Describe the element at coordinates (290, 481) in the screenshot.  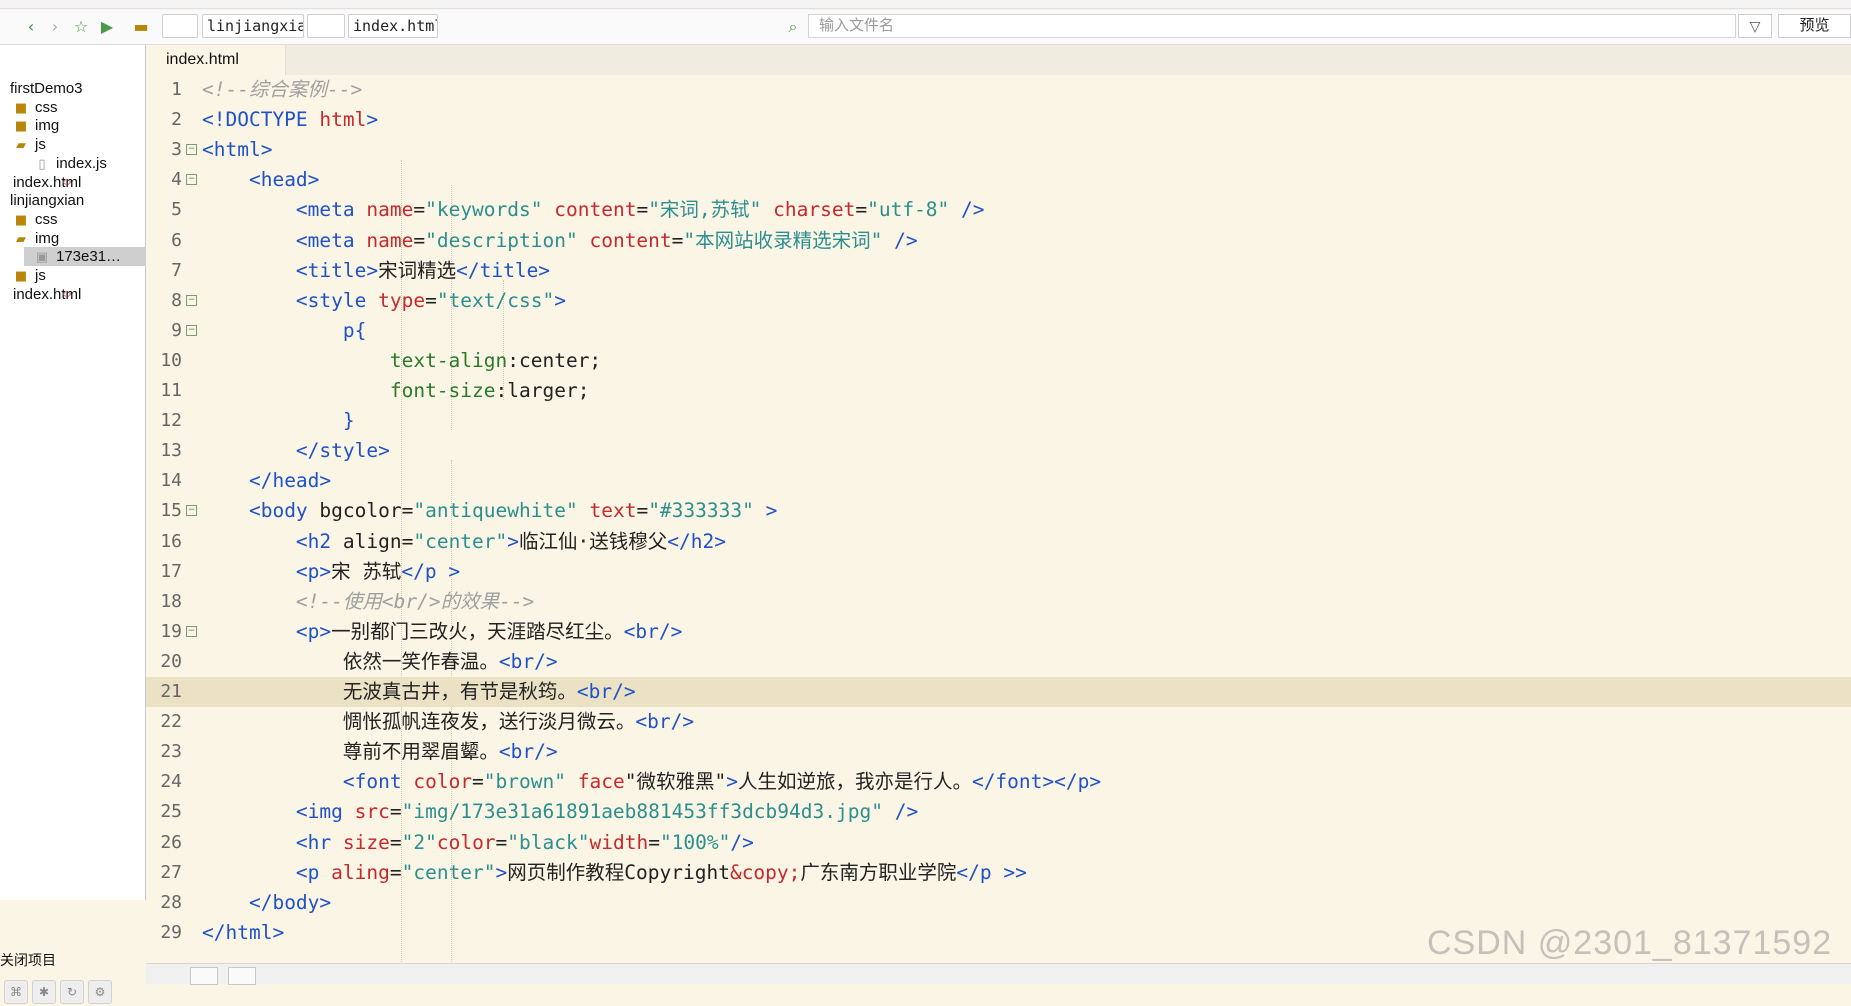
I see `code-text: </head>` at that location.